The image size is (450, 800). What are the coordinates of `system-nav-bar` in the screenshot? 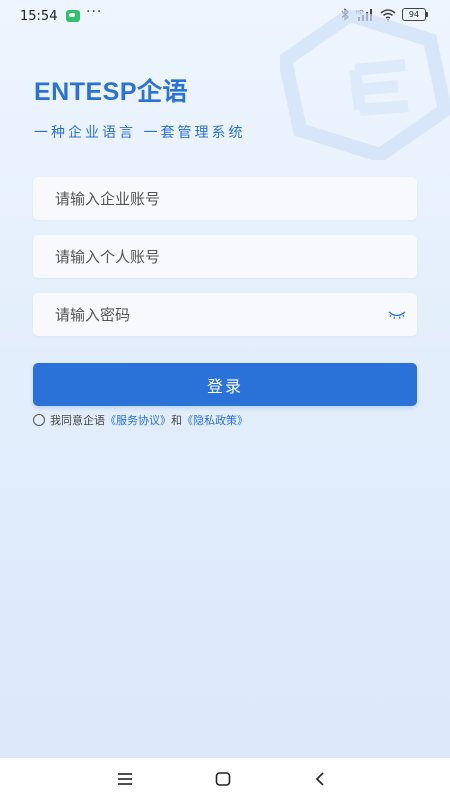 It's located at (225, 779).